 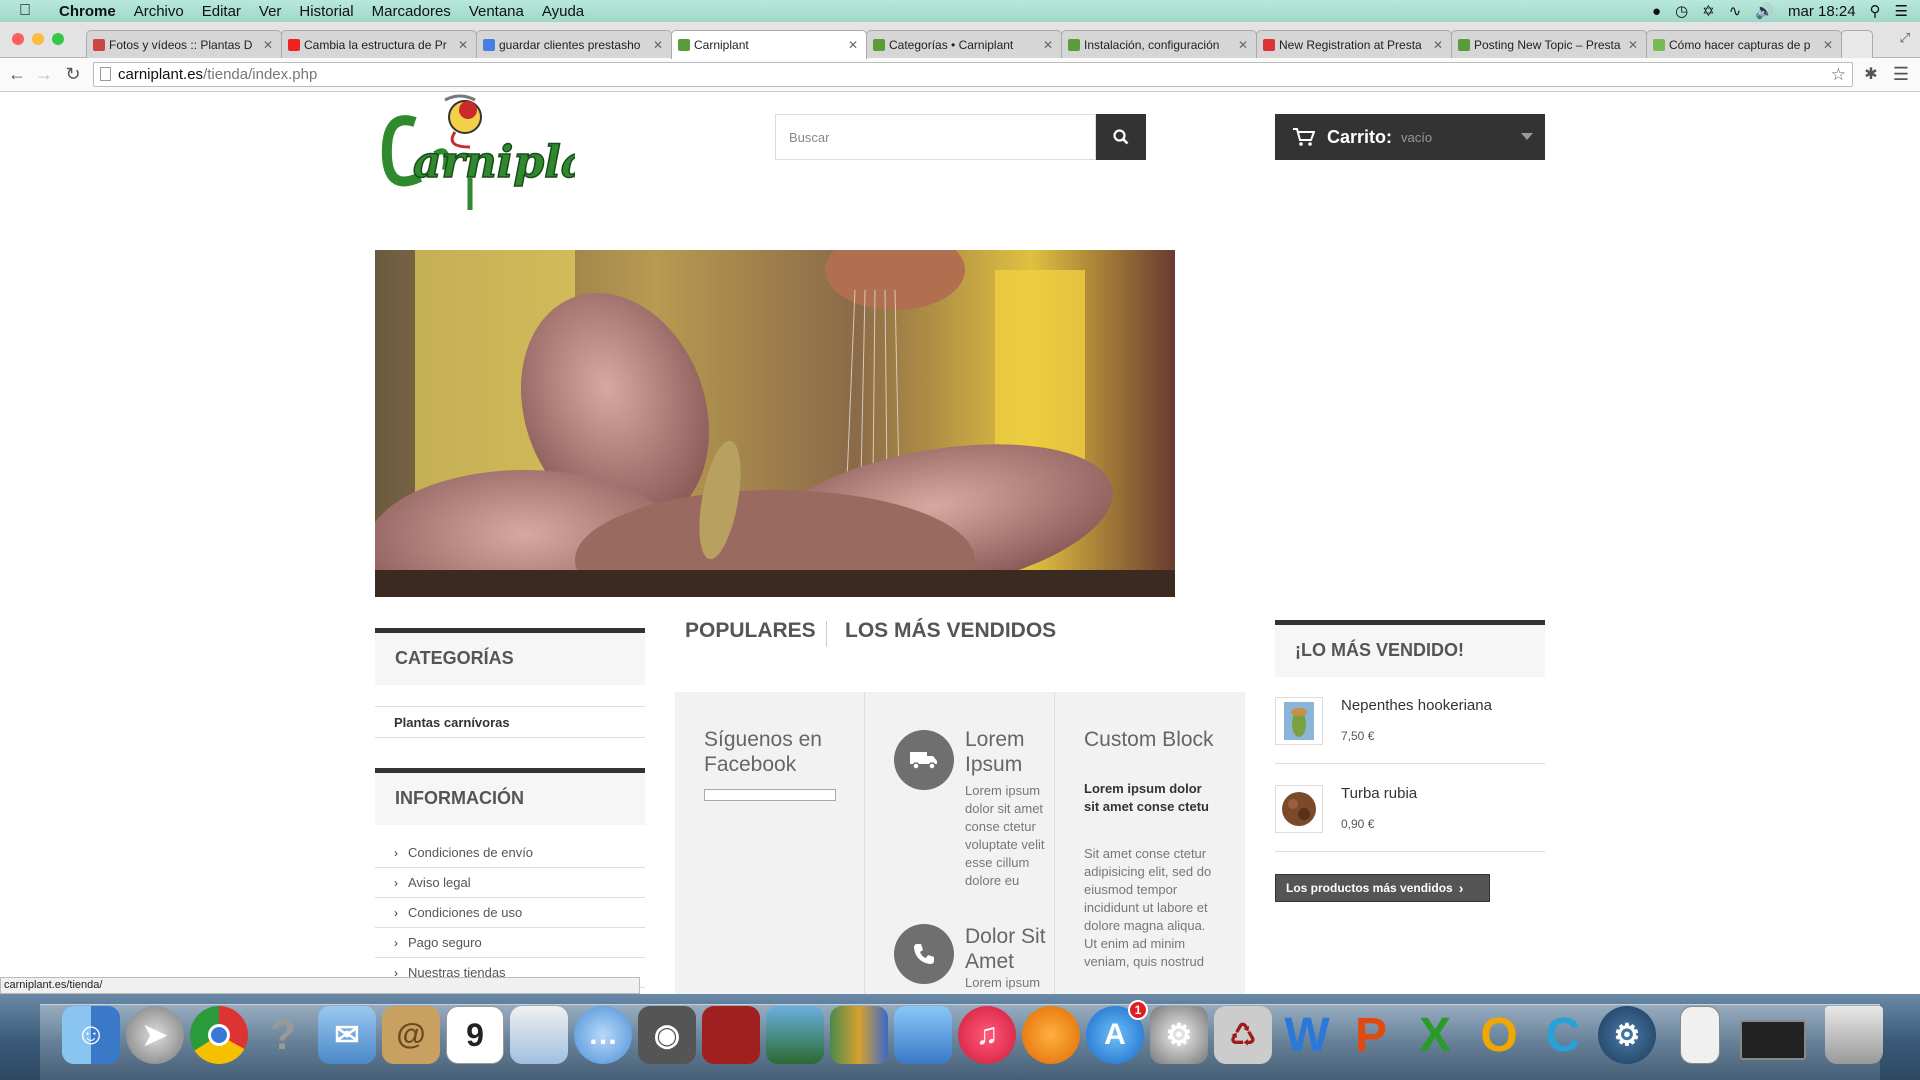 I want to click on spotlight-icon: ⚲, so click(x=1875, y=11).